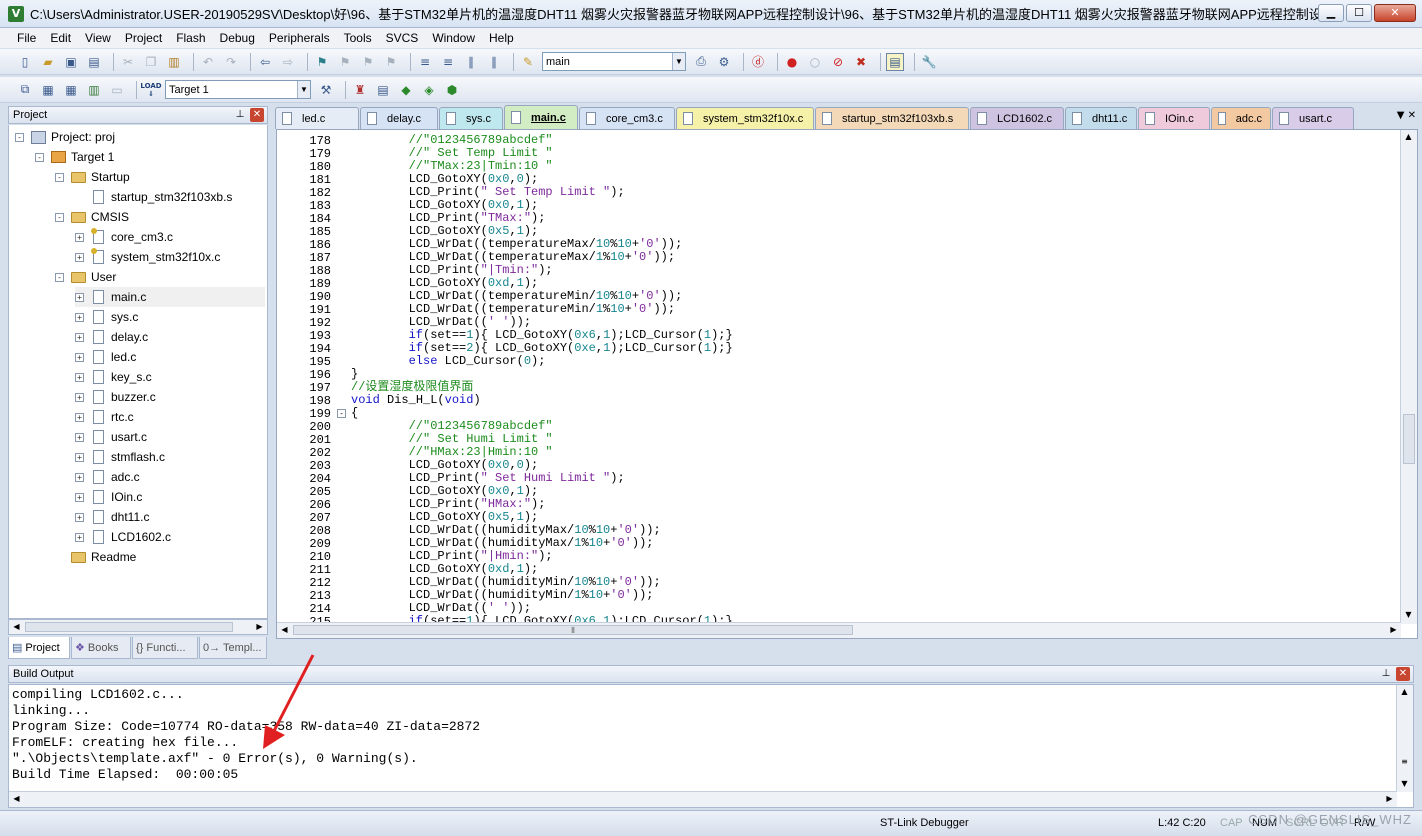 Image resolution: width=1422 pixels, height=836 pixels. Describe the element at coordinates (724, 62) in the screenshot. I see `incremental-find-icon: ⚙` at that location.